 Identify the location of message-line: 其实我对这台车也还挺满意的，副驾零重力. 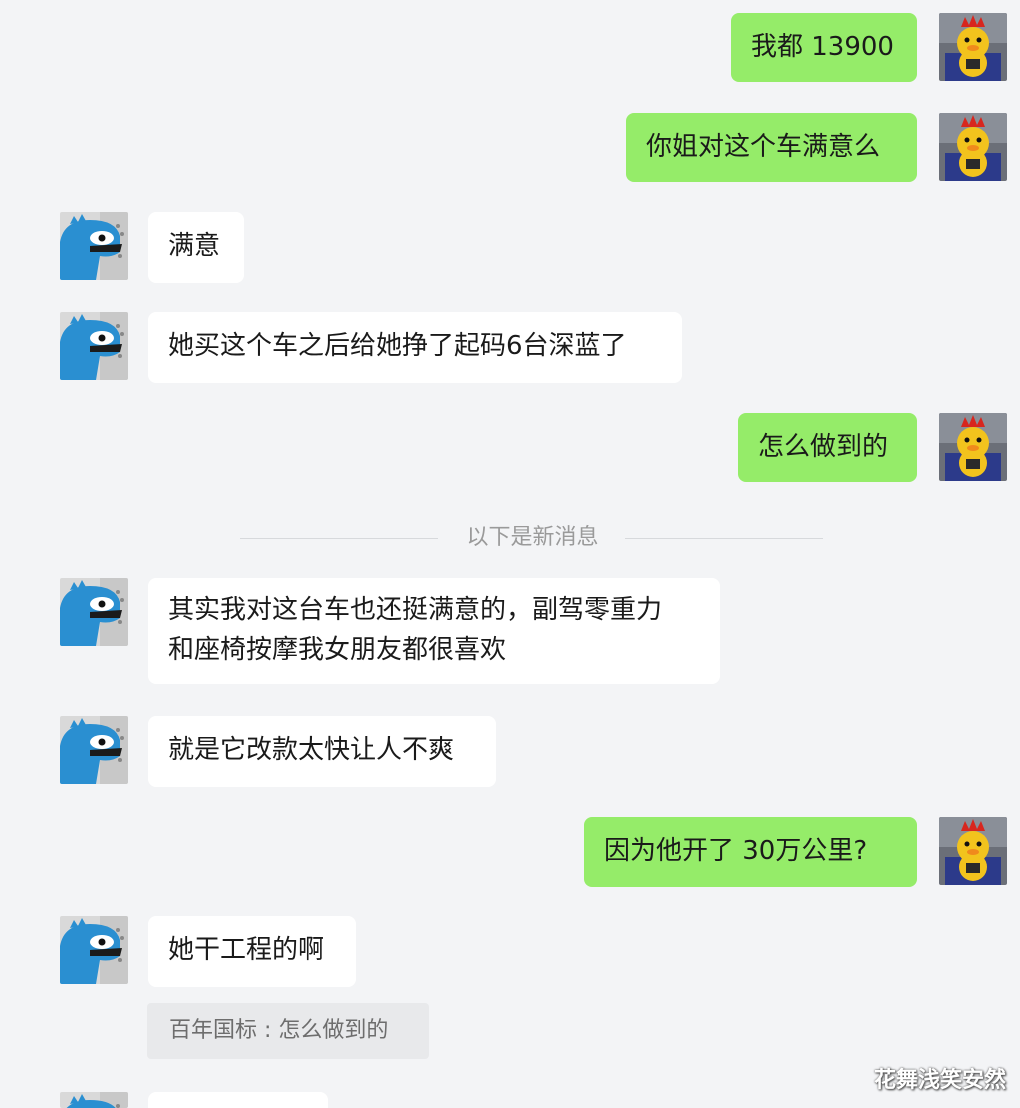
(415, 610).